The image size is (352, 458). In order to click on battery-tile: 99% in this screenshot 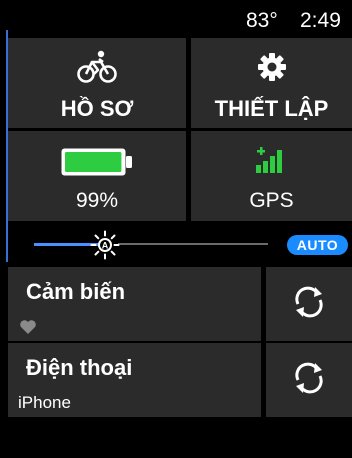, I will do `click(97, 176)`.